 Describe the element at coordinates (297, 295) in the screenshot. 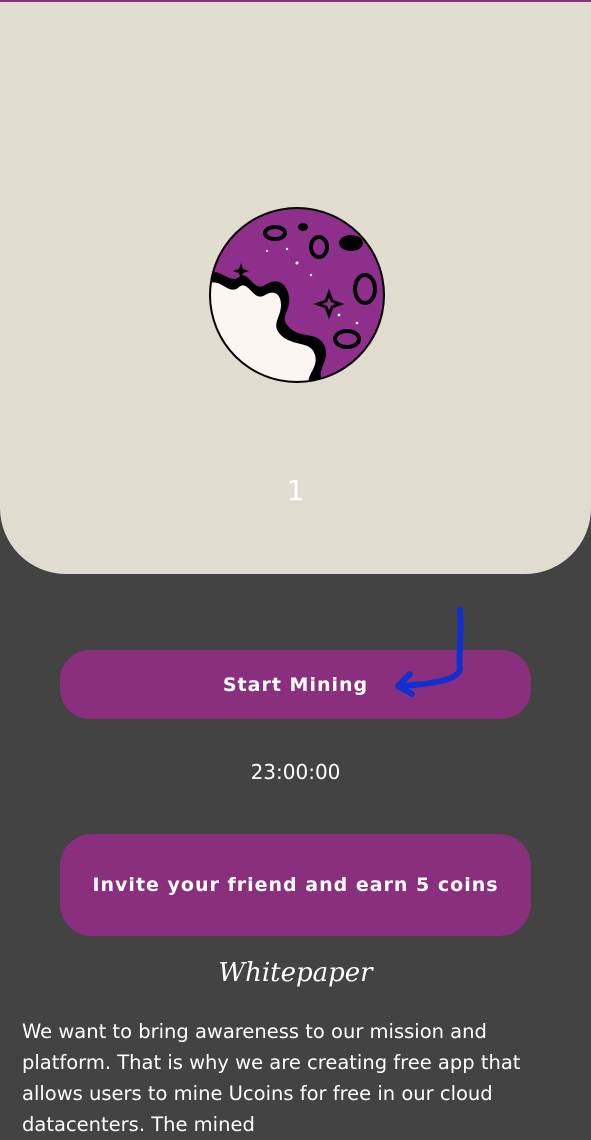

I see `planet-icon` at that location.